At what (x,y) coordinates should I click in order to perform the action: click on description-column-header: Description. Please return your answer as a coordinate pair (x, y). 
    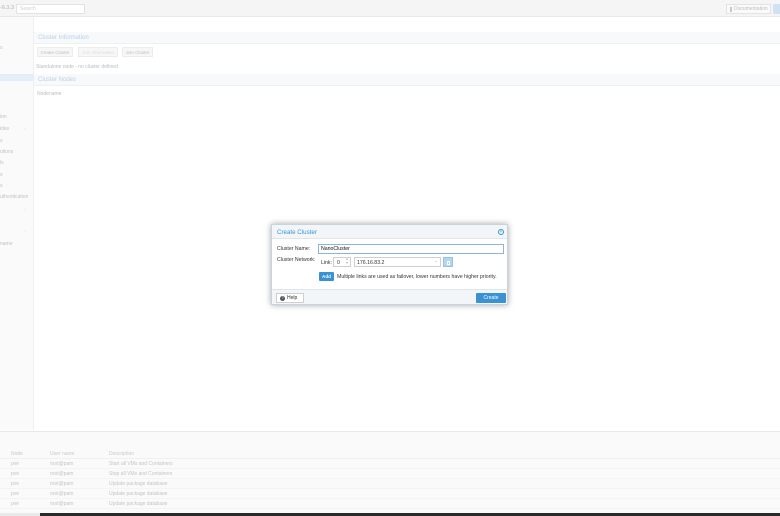
    Looking at the image, I should click on (121, 454).